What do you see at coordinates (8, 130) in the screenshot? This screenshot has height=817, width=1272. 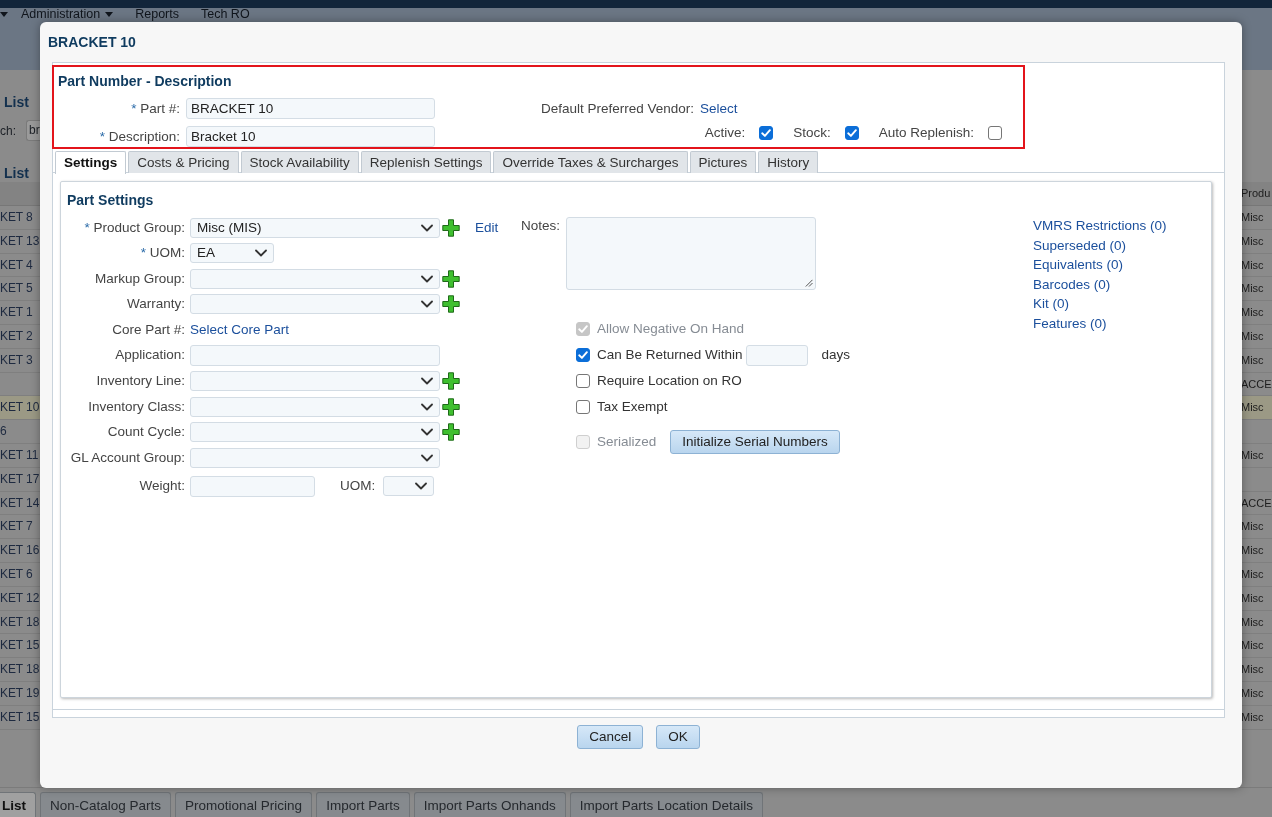 I see `search-label: ch:` at bounding box center [8, 130].